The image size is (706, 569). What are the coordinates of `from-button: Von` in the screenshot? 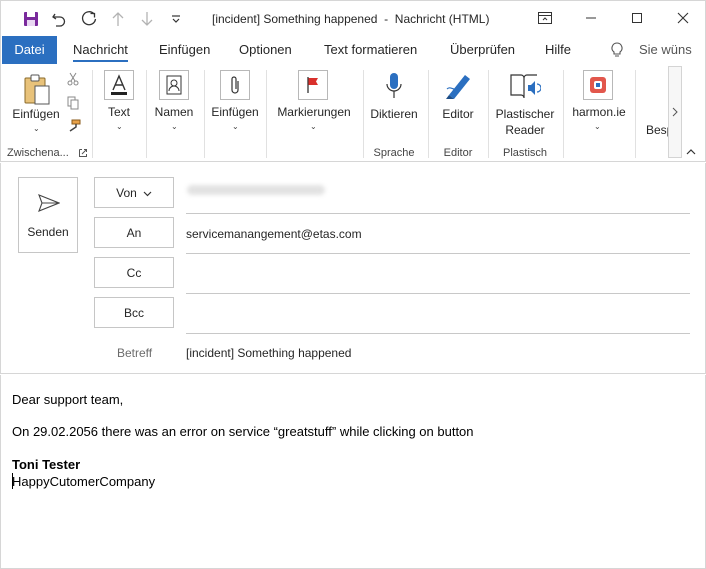 It's located at (134, 192).